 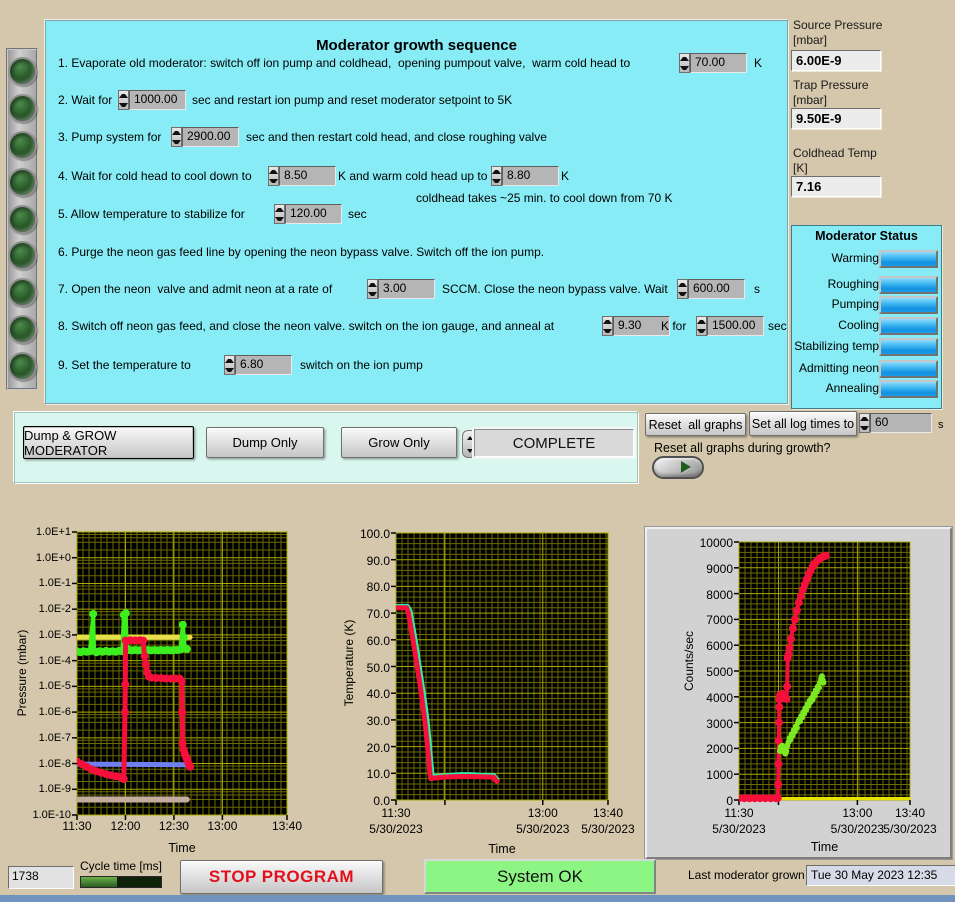 I want to click on counts-y-tick: 8000, so click(x=719, y=594).